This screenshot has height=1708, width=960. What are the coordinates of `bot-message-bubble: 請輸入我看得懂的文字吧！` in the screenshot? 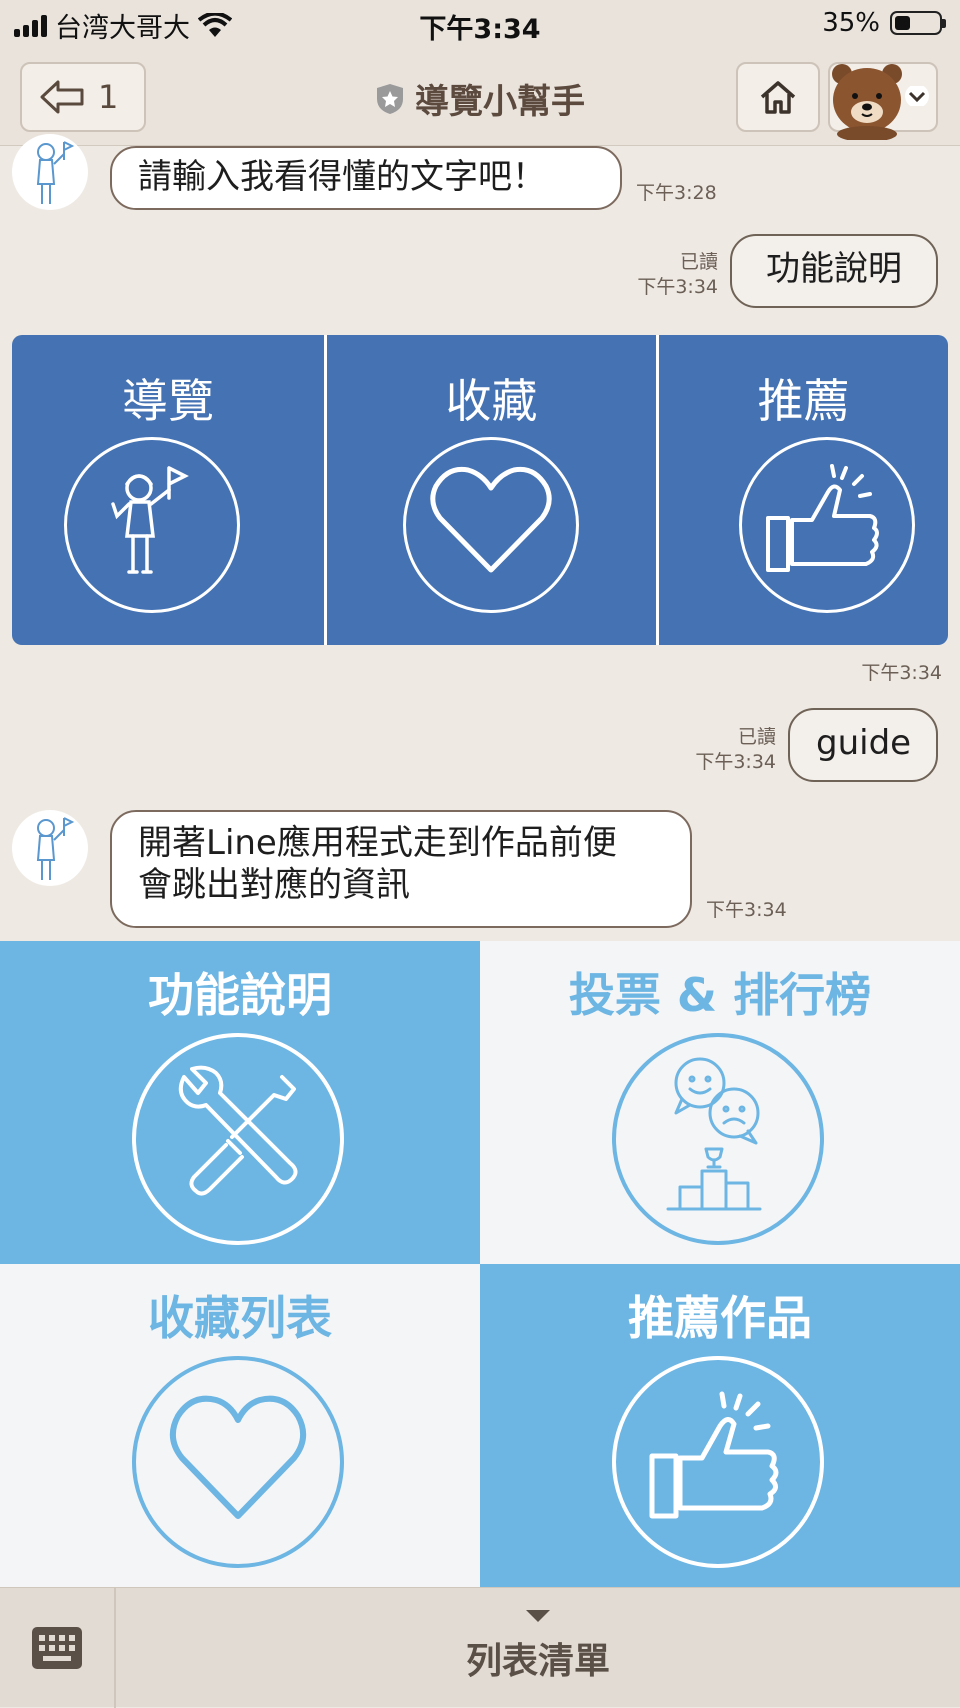 It's located at (366, 178).